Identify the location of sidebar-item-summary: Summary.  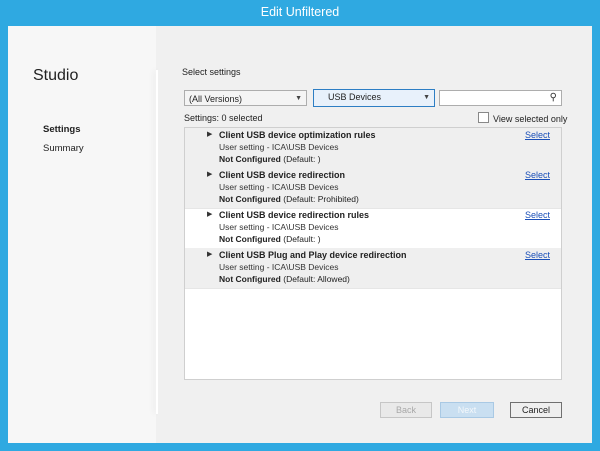
(63, 148).